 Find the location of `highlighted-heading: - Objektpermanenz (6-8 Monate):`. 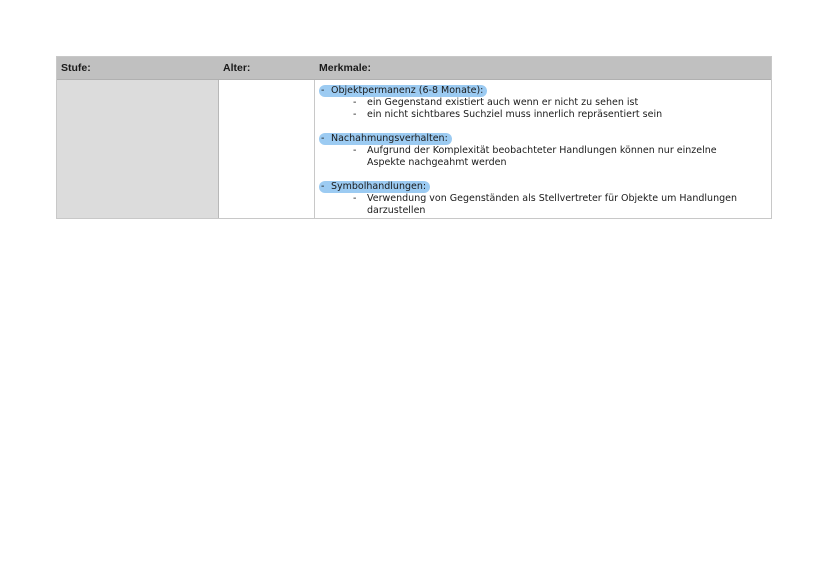

highlighted-heading: - Objektpermanenz (6-8 Monate): is located at coordinates (403, 91).